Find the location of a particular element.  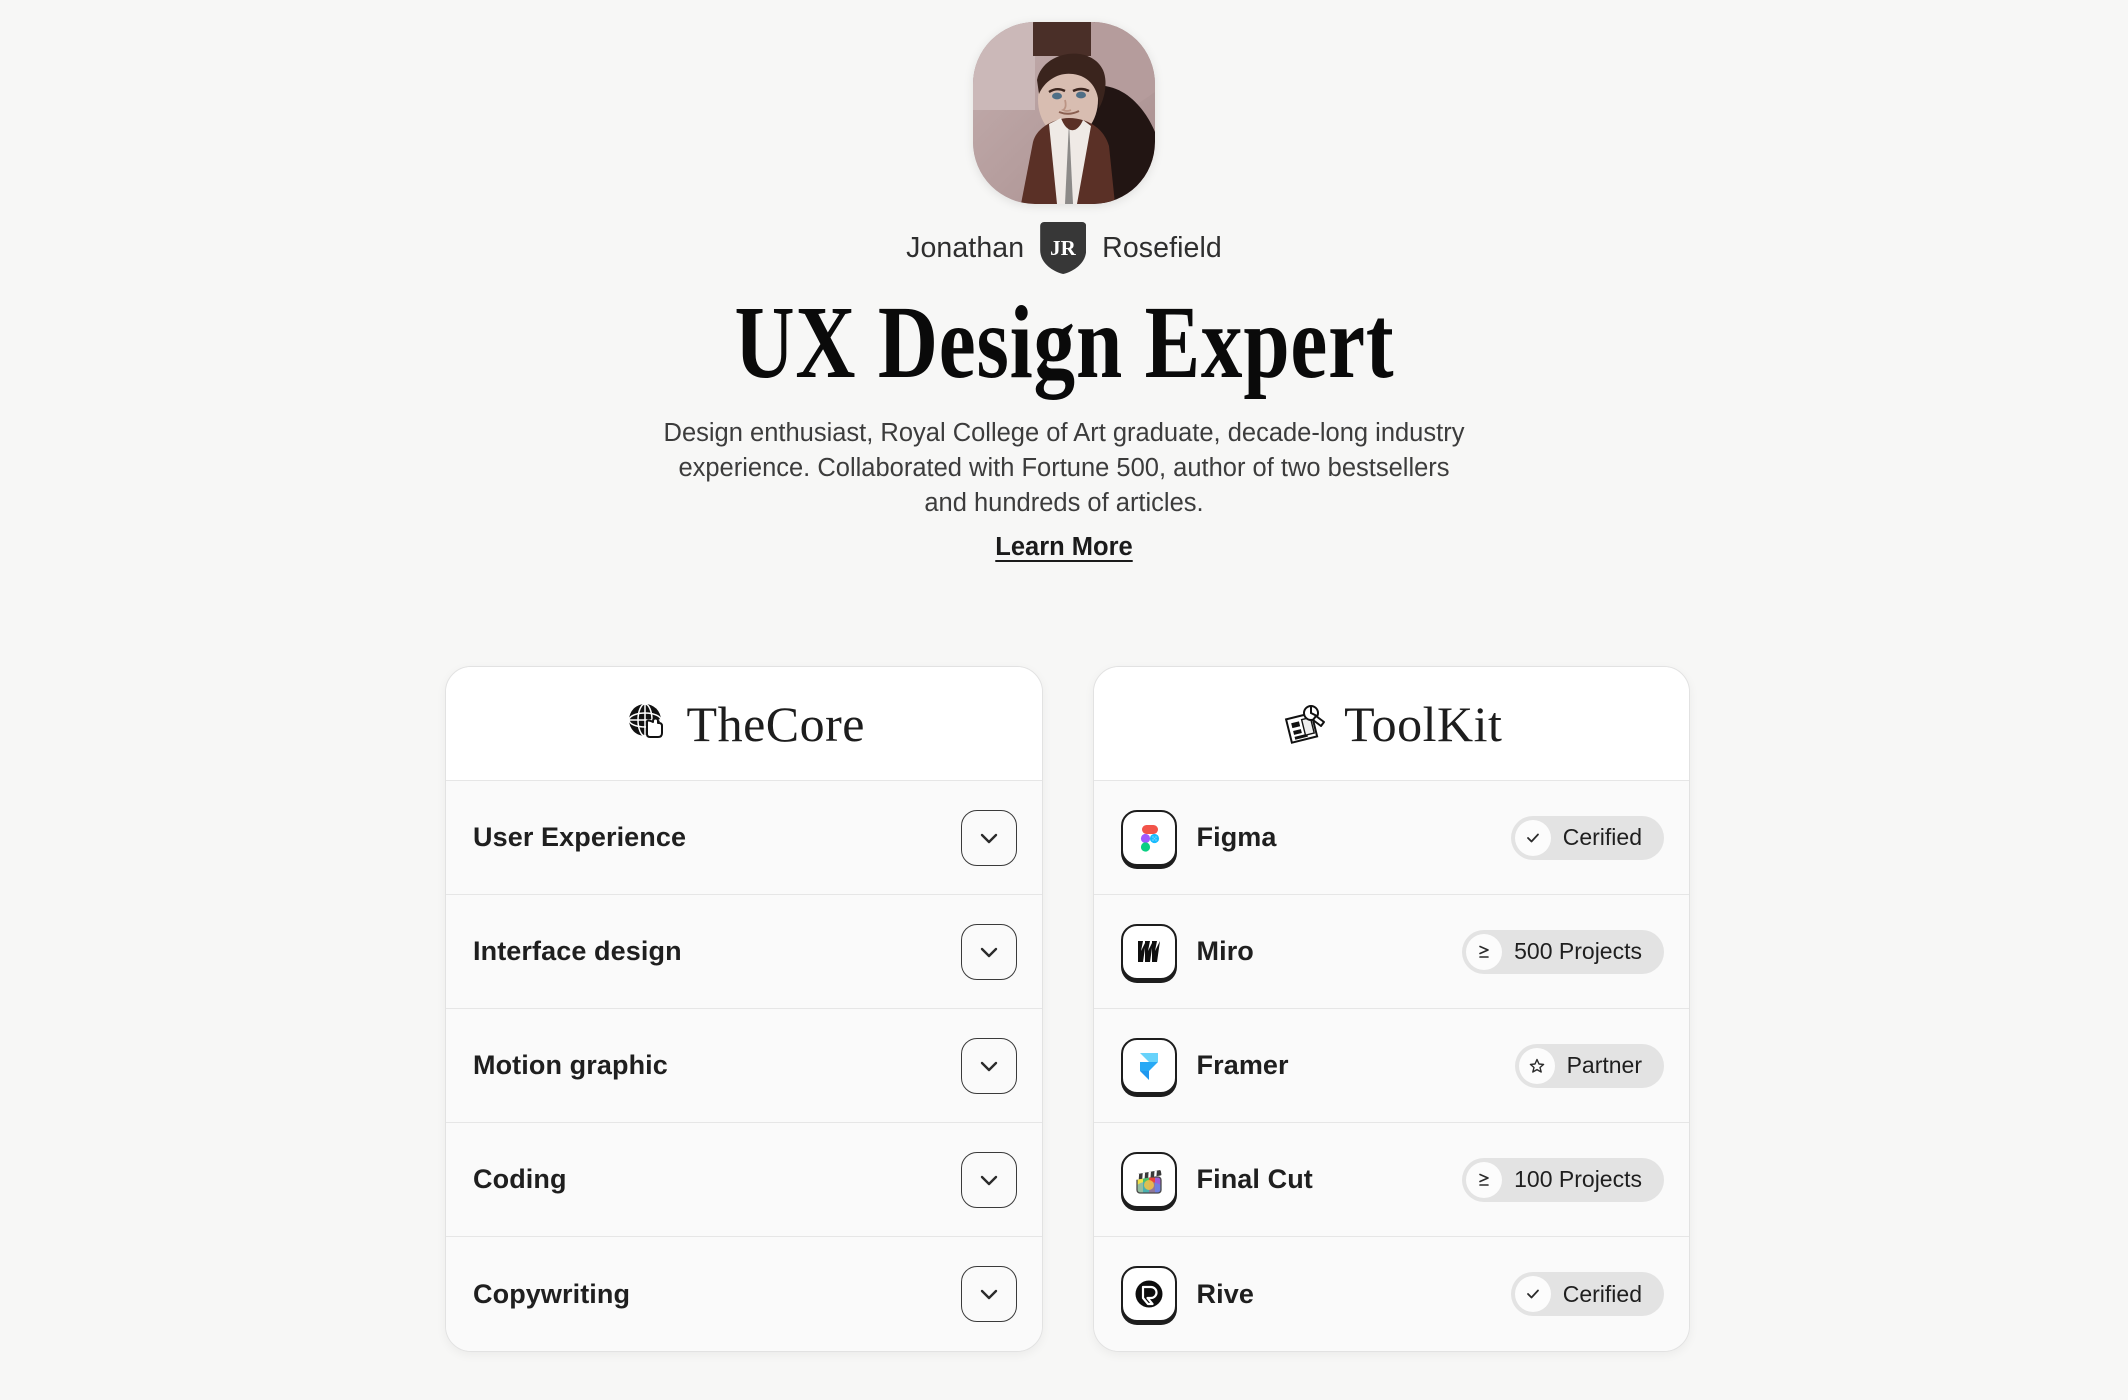

portrait-photo is located at coordinates (1064, 113).